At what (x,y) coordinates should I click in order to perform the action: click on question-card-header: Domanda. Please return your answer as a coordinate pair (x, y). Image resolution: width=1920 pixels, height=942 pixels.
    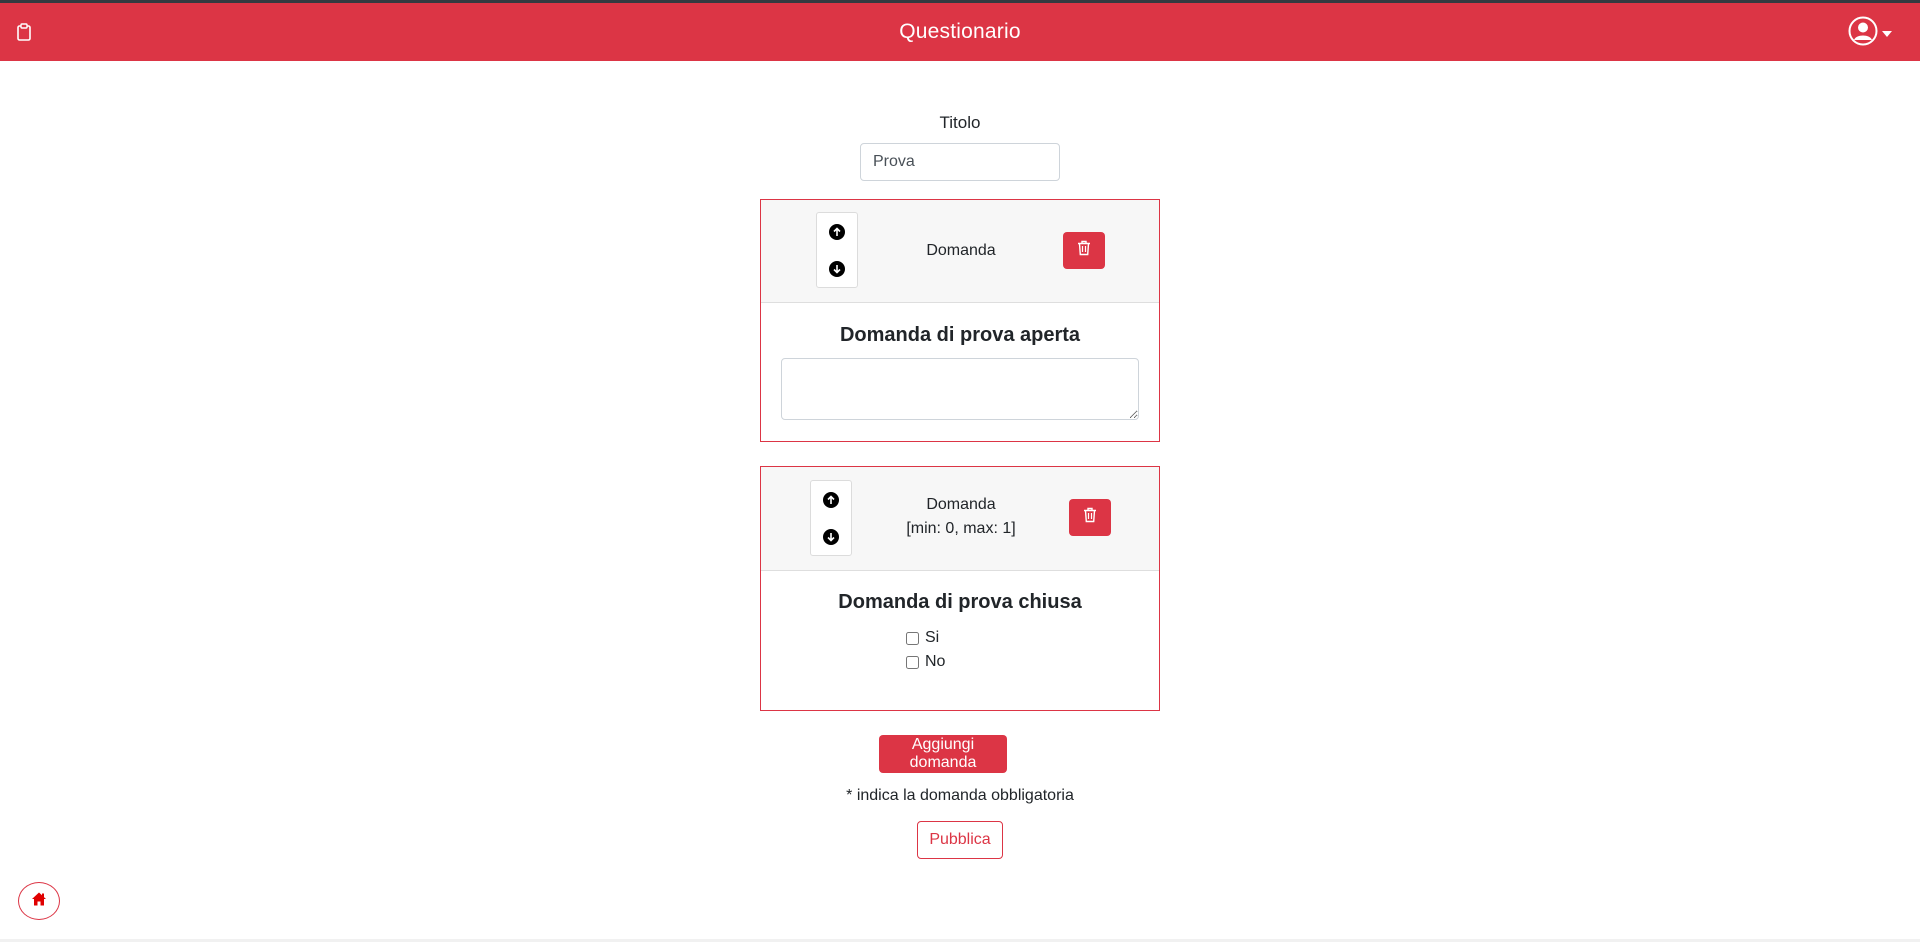
    Looking at the image, I should click on (960, 251).